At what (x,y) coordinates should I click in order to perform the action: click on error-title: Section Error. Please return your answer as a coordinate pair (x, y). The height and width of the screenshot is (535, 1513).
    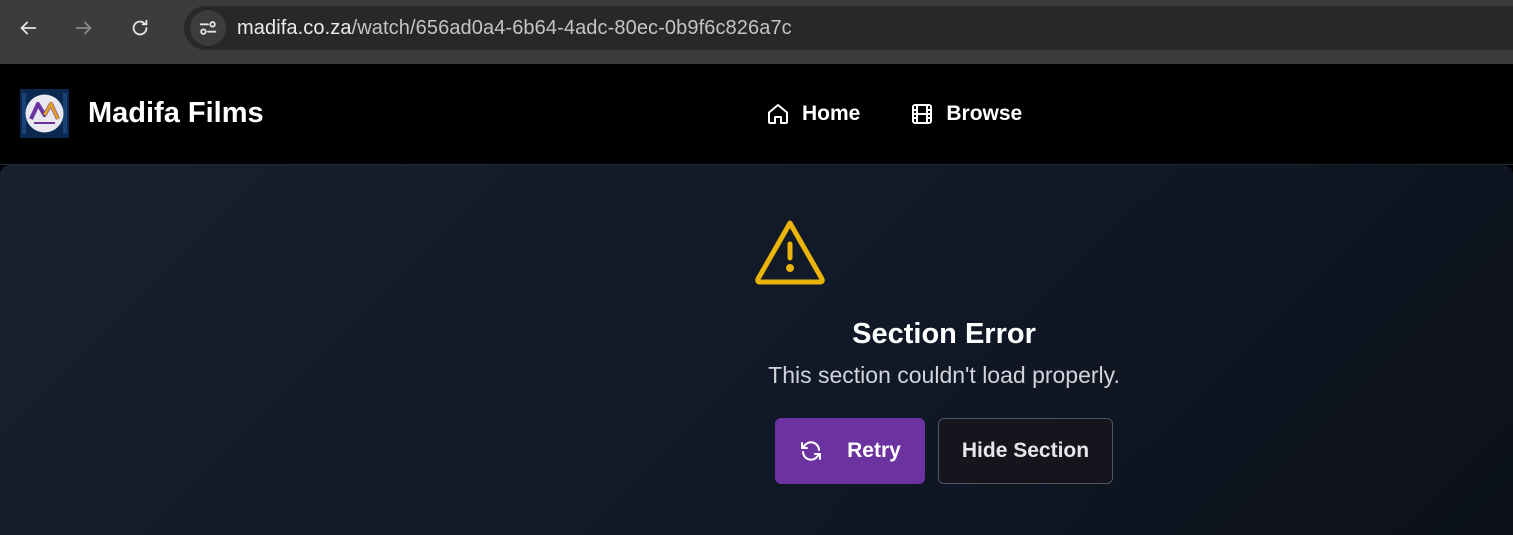
    Looking at the image, I should click on (944, 334).